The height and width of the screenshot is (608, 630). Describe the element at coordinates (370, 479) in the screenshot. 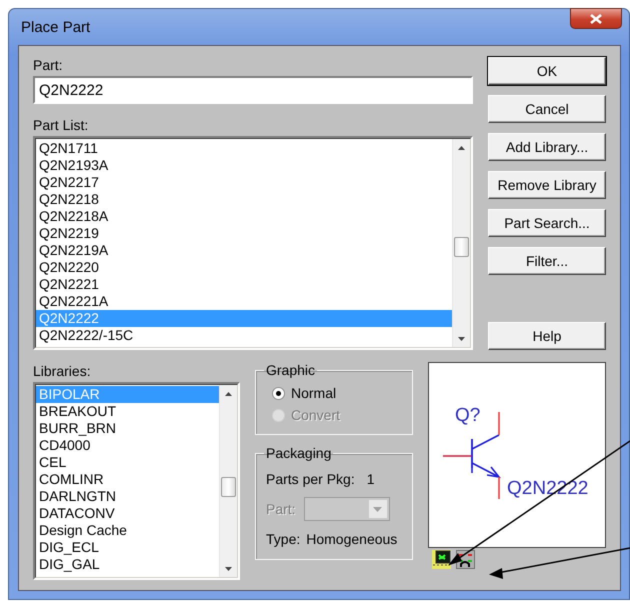

I see `parts-per-pkg-value: 1` at that location.